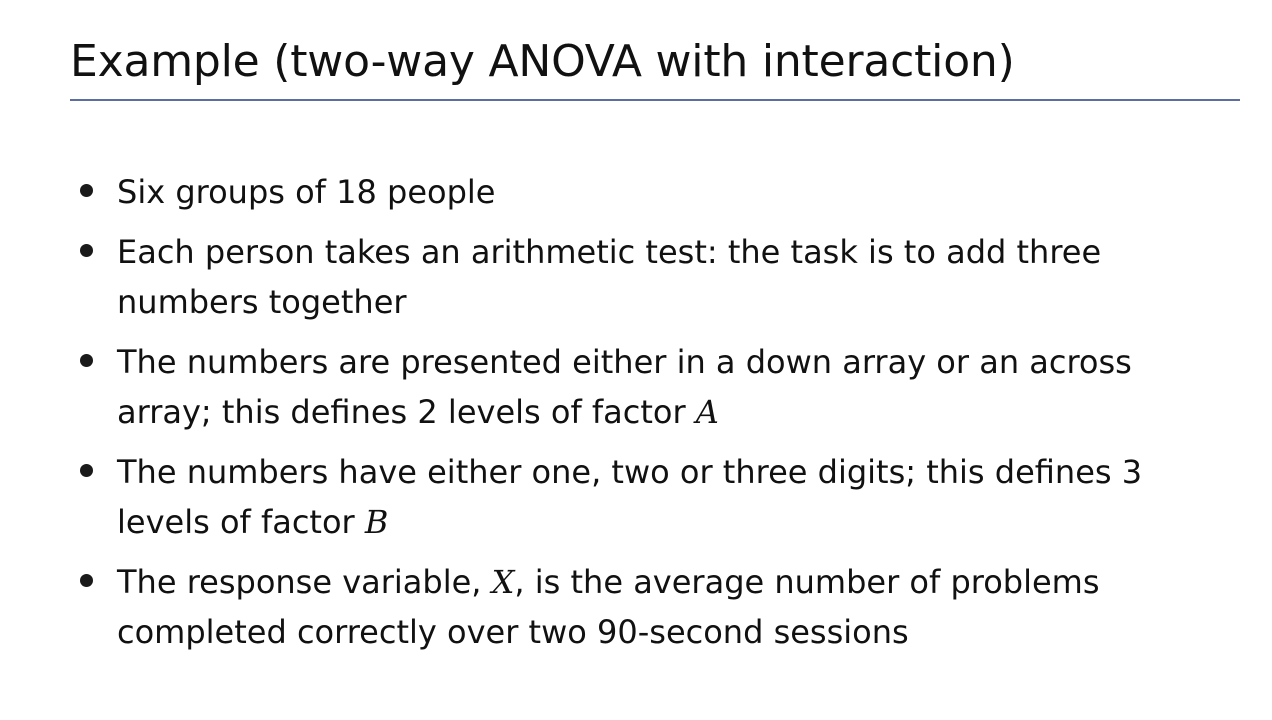 The image size is (1272, 720). What do you see at coordinates (241, 522) in the screenshot?
I see `bullet-text-continued: levels of factor` at bounding box center [241, 522].